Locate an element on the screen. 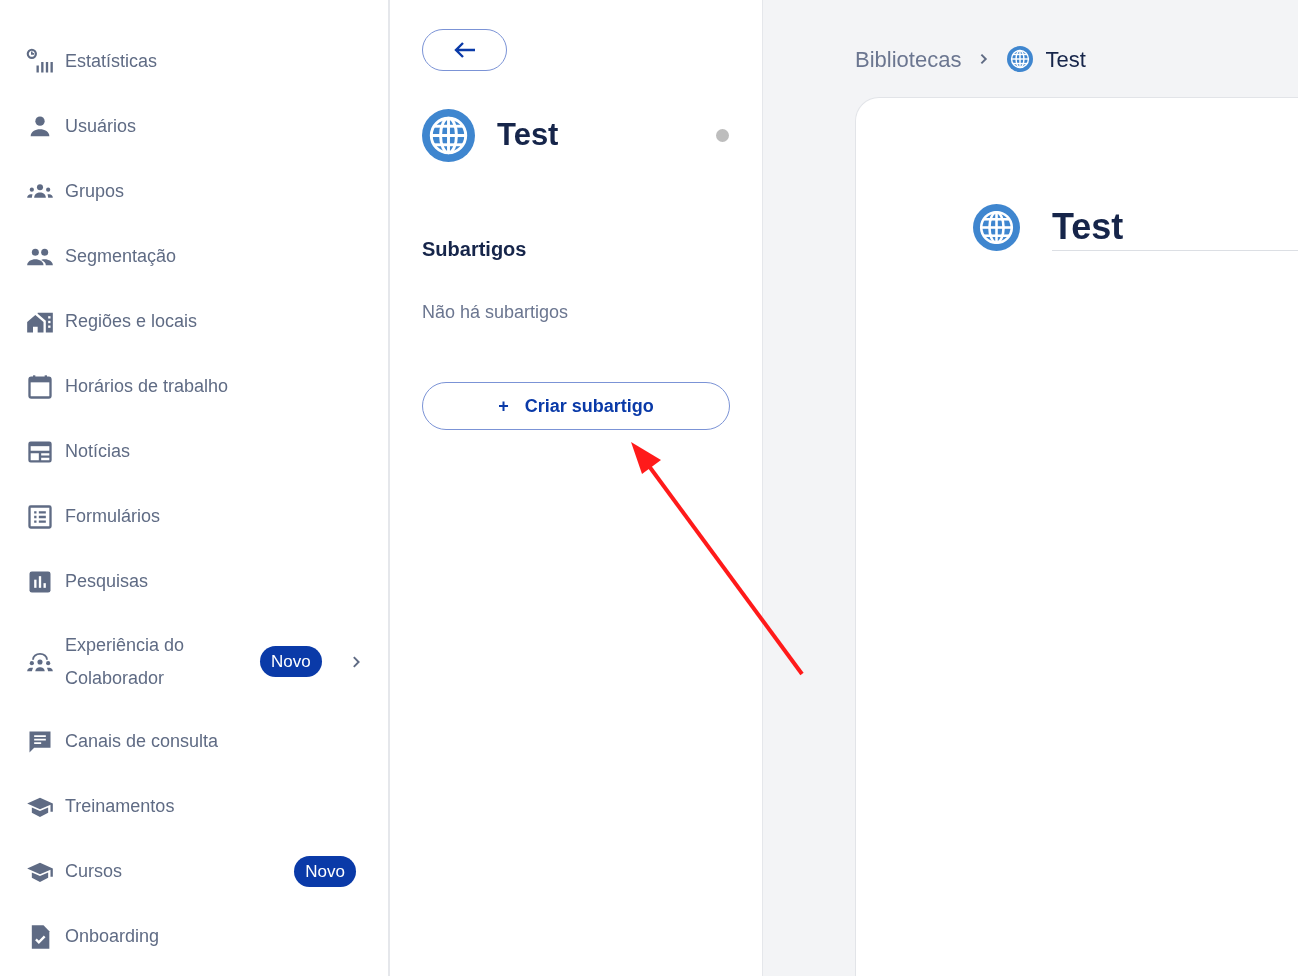 The width and height of the screenshot is (1298, 976). sidebar-label: Cursos is located at coordinates (93, 871).